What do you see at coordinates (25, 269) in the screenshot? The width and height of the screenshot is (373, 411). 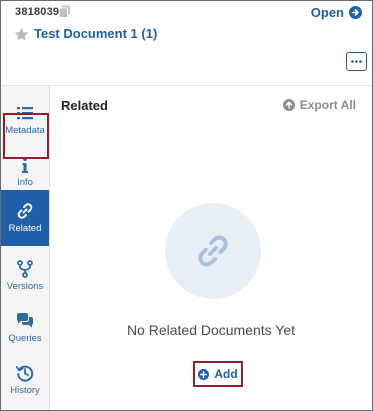 I see `branch-icon` at bounding box center [25, 269].